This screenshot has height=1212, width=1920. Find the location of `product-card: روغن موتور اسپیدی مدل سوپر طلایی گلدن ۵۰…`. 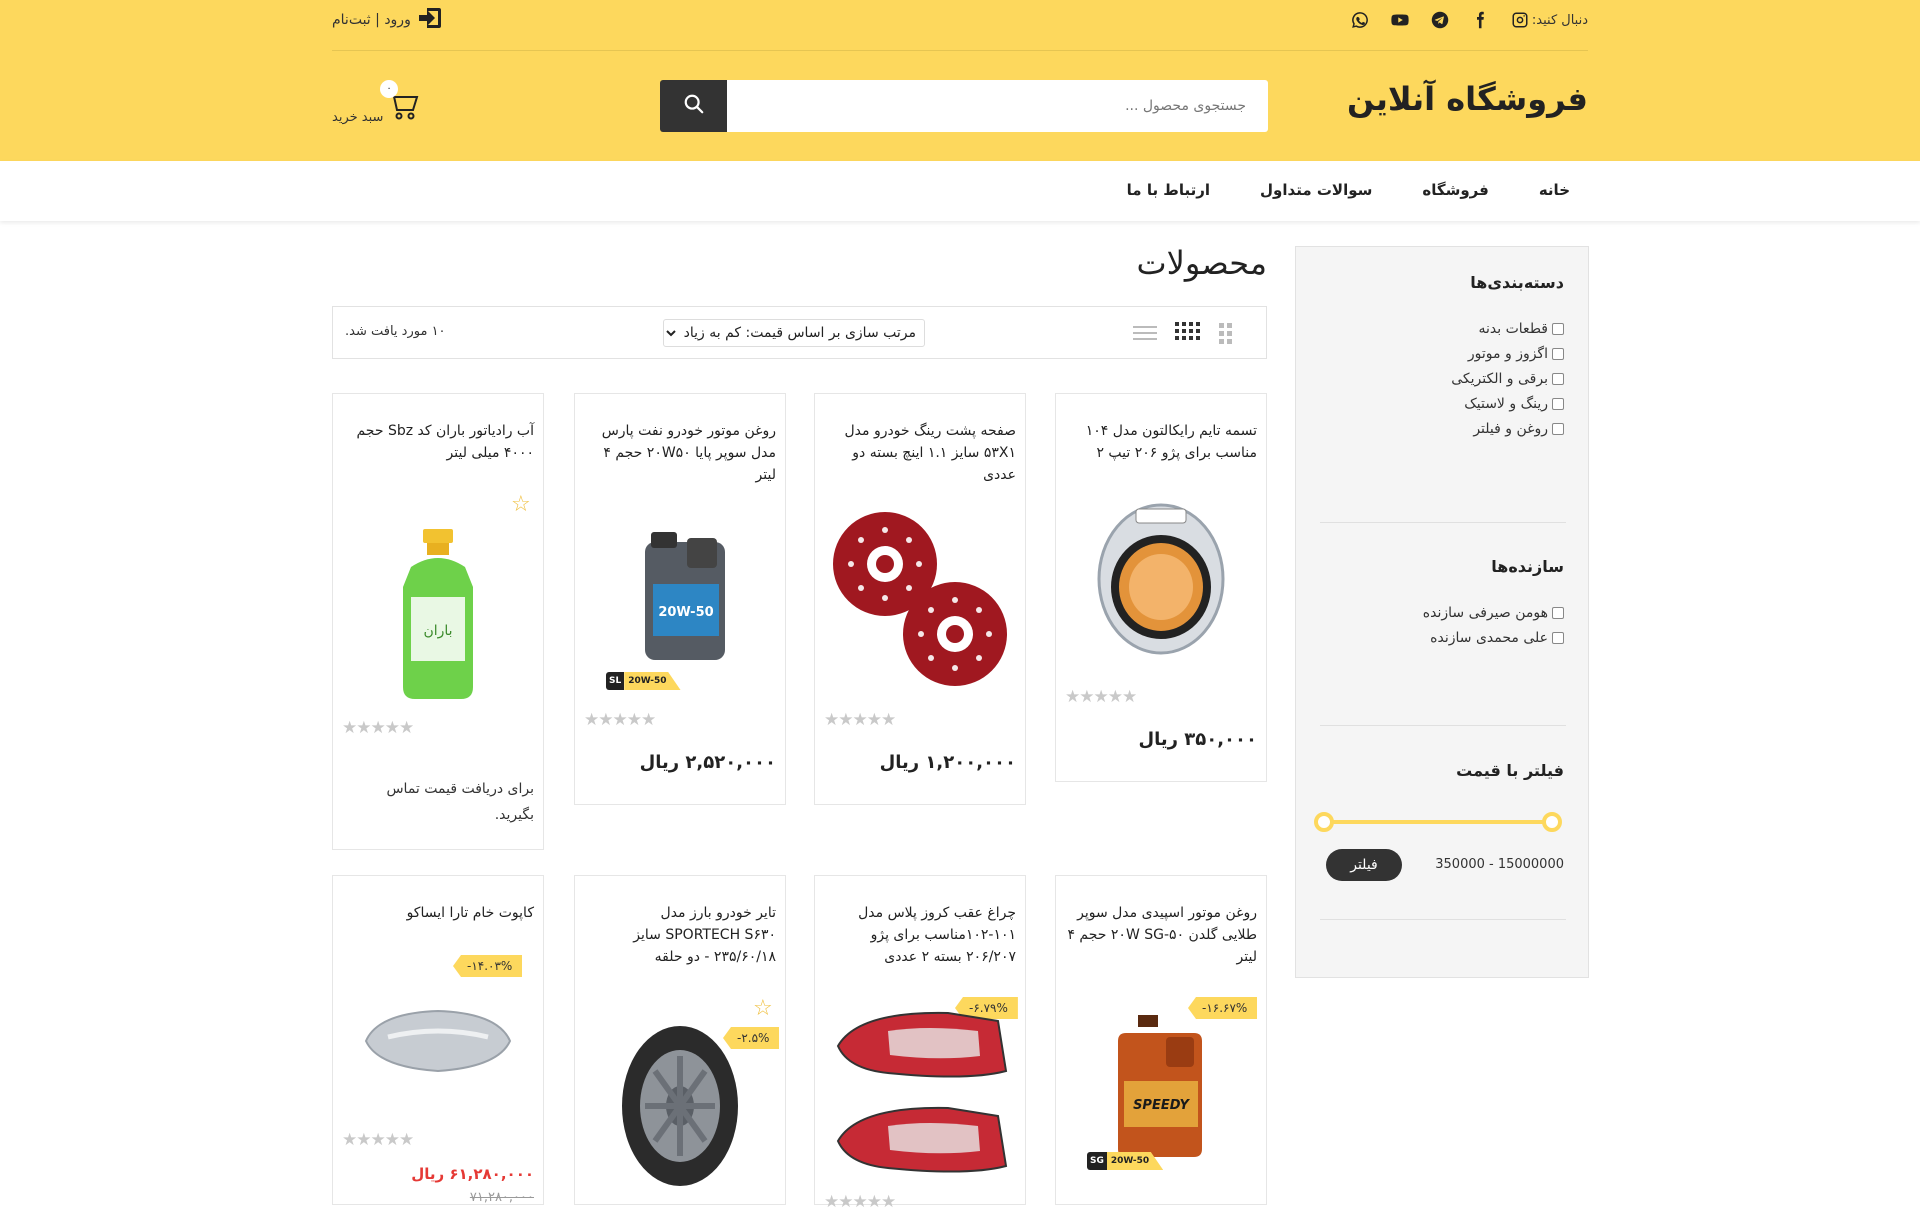

product-card: روغن موتور اسپیدی مدل سوپر طلایی گلدن ۵۰… is located at coordinates (1161, 1040).